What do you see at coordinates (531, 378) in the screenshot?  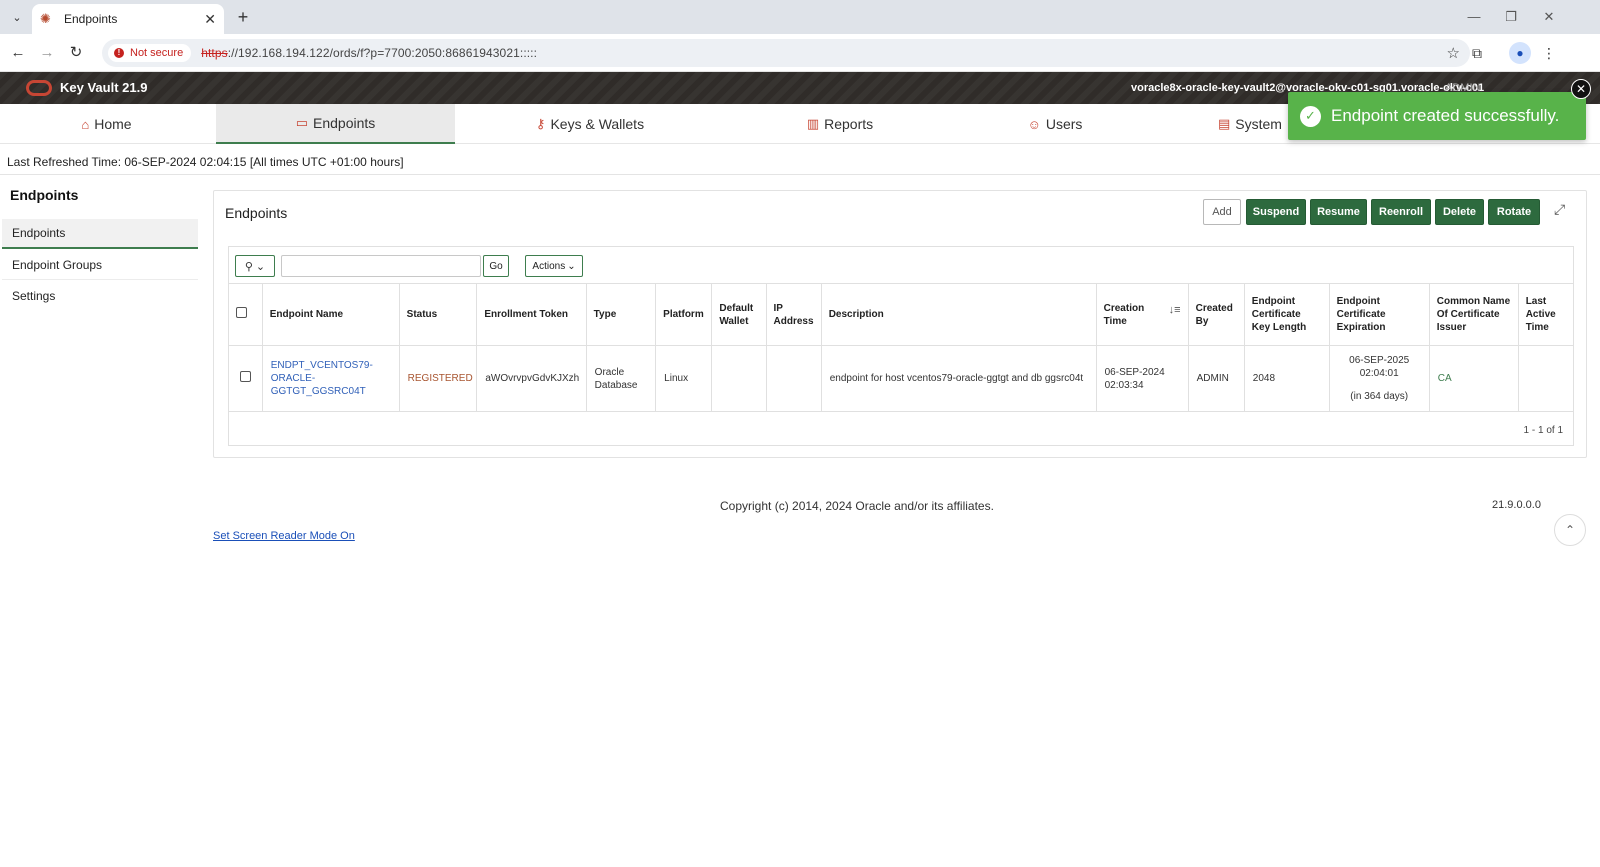 I see `cell-enrollment-token: aWOvrvpvGdvKJXzh` at bounding box center [531, 378].